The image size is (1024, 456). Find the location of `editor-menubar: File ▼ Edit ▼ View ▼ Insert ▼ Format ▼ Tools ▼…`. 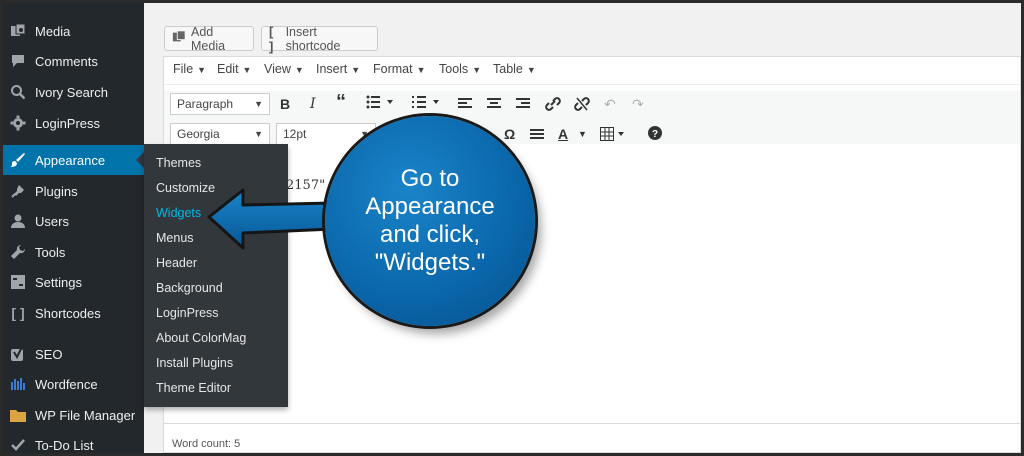

editor-menubar: File ▼ Edit ▼ View ▼ Insert ▼ Format ▼ Tools ▼… is located at coordinates (592, 71).